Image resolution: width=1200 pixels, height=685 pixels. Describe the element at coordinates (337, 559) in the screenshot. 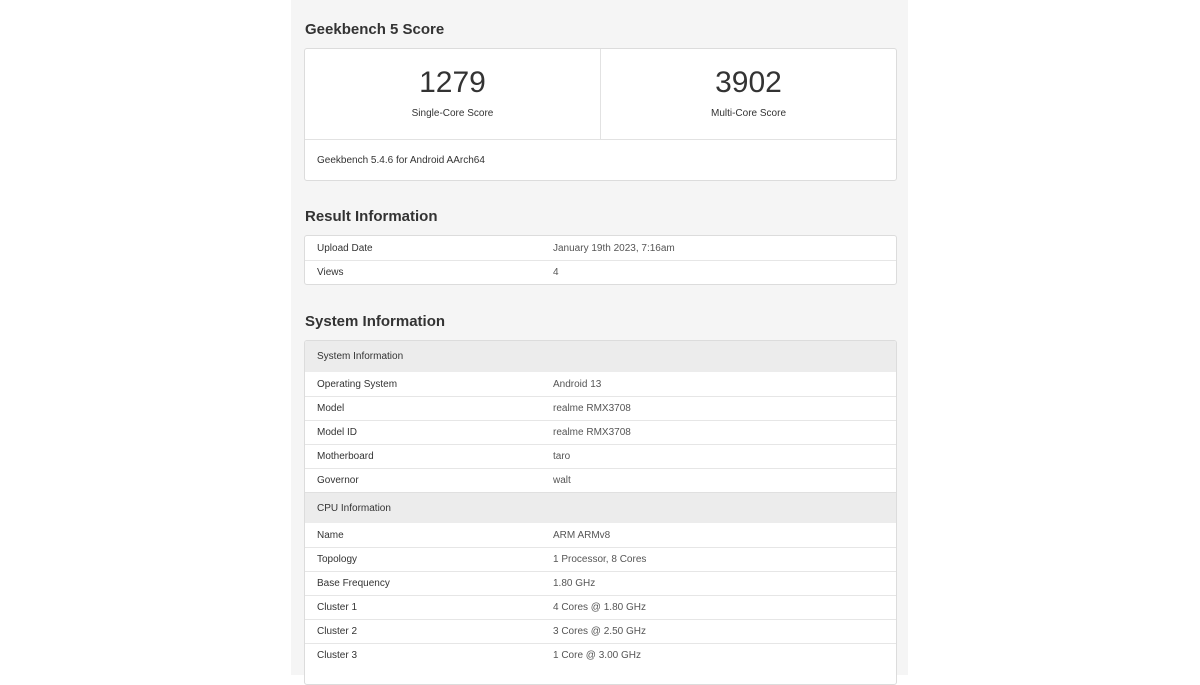

I see `row-key: Topology` at that location.